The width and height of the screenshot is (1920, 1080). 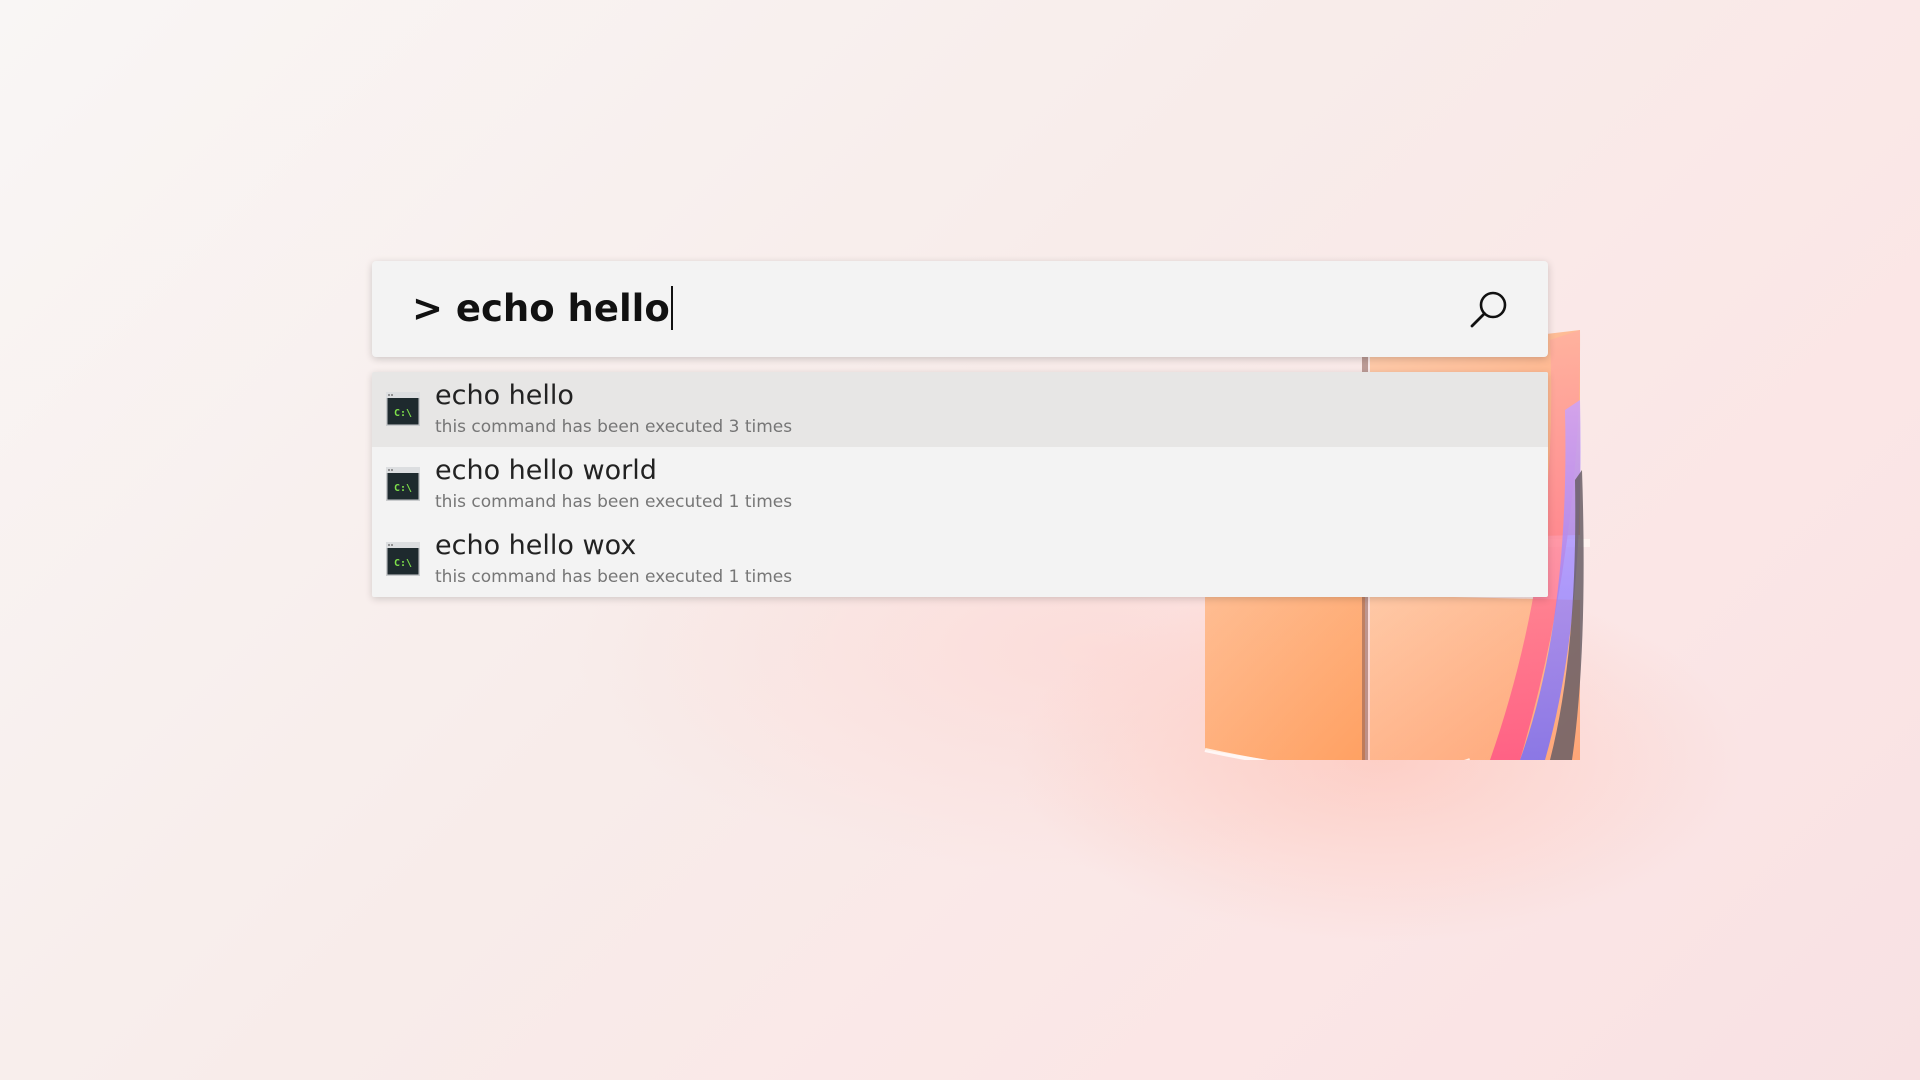 What do you see at coordinates (671, 307) in the screenshot?
I see `text-caret` at bounding box center [671, 307].